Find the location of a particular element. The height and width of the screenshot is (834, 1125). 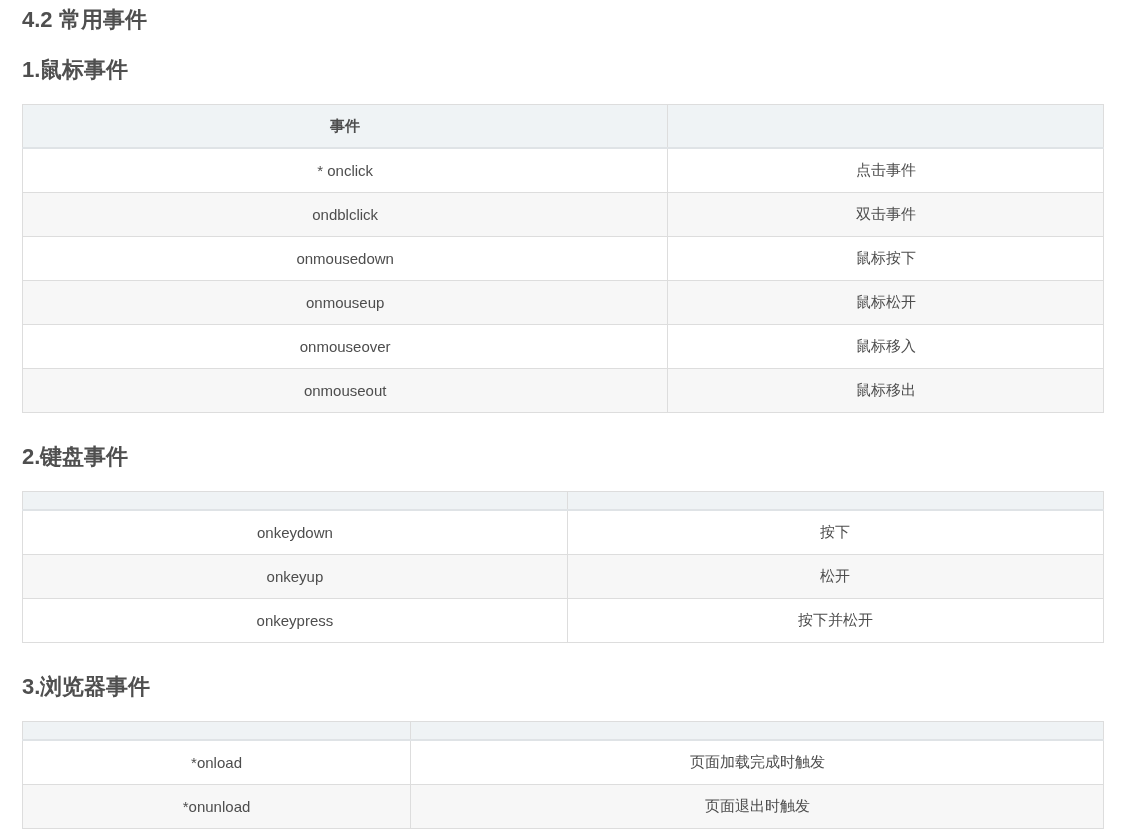

event-cell: onmouseup is located at coordinates (345, 302).